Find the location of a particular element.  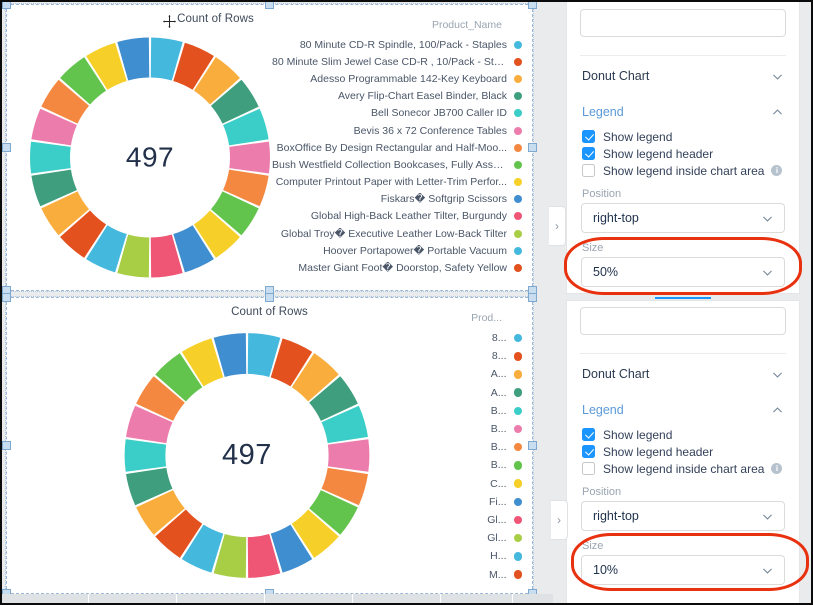

size-select: 10% is located at coordinates (683, 570).